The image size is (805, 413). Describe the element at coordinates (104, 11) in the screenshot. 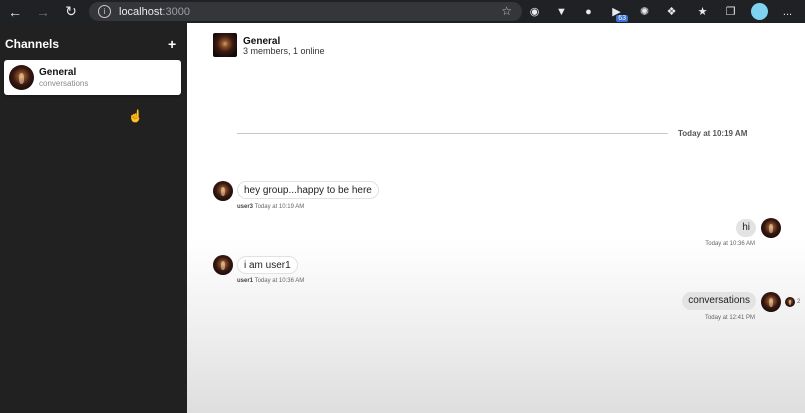

I see `site-info-icon: i` at that location.